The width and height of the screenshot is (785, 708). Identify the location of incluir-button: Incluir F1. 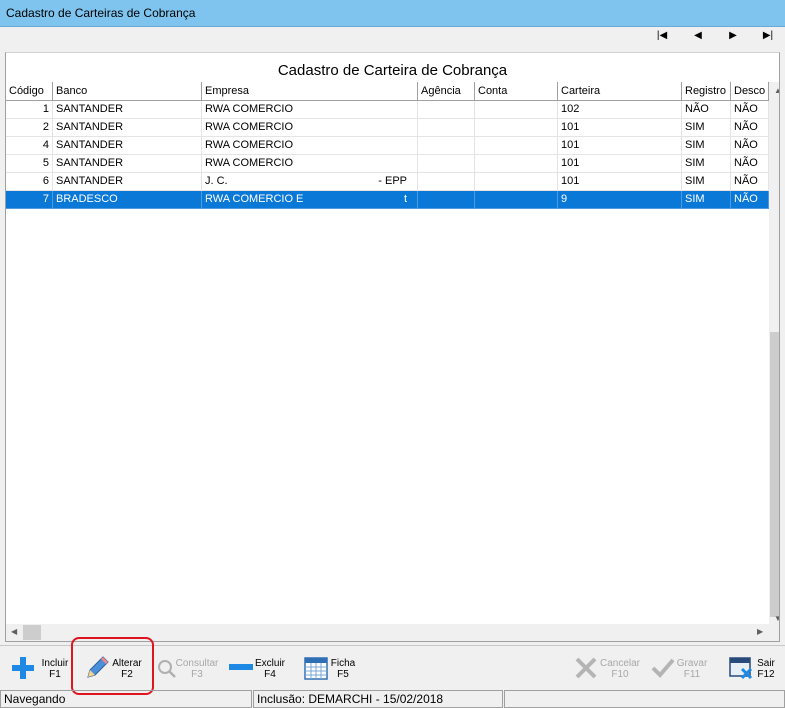
(41, 668).